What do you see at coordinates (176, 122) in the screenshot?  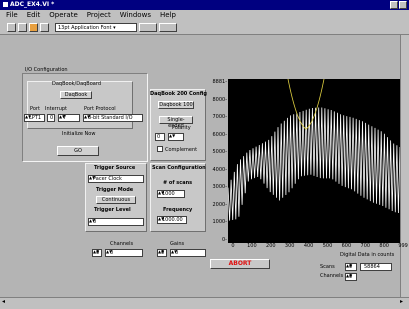 I see `single-ended-button: Single-ended` at bounding box center [176, 122].